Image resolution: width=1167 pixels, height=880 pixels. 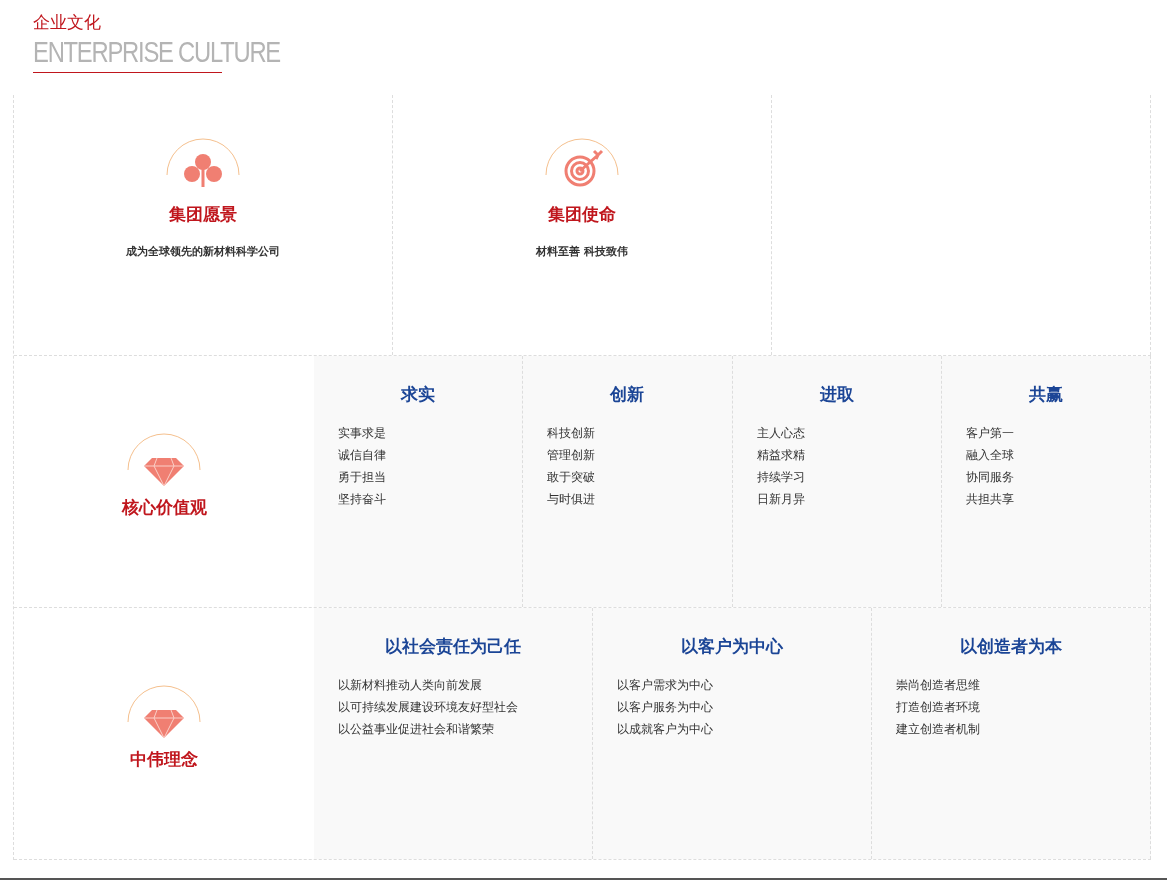 I want to click on value-item: 以可持续发展建设环境友好型社会, so click(x=428, y=707).